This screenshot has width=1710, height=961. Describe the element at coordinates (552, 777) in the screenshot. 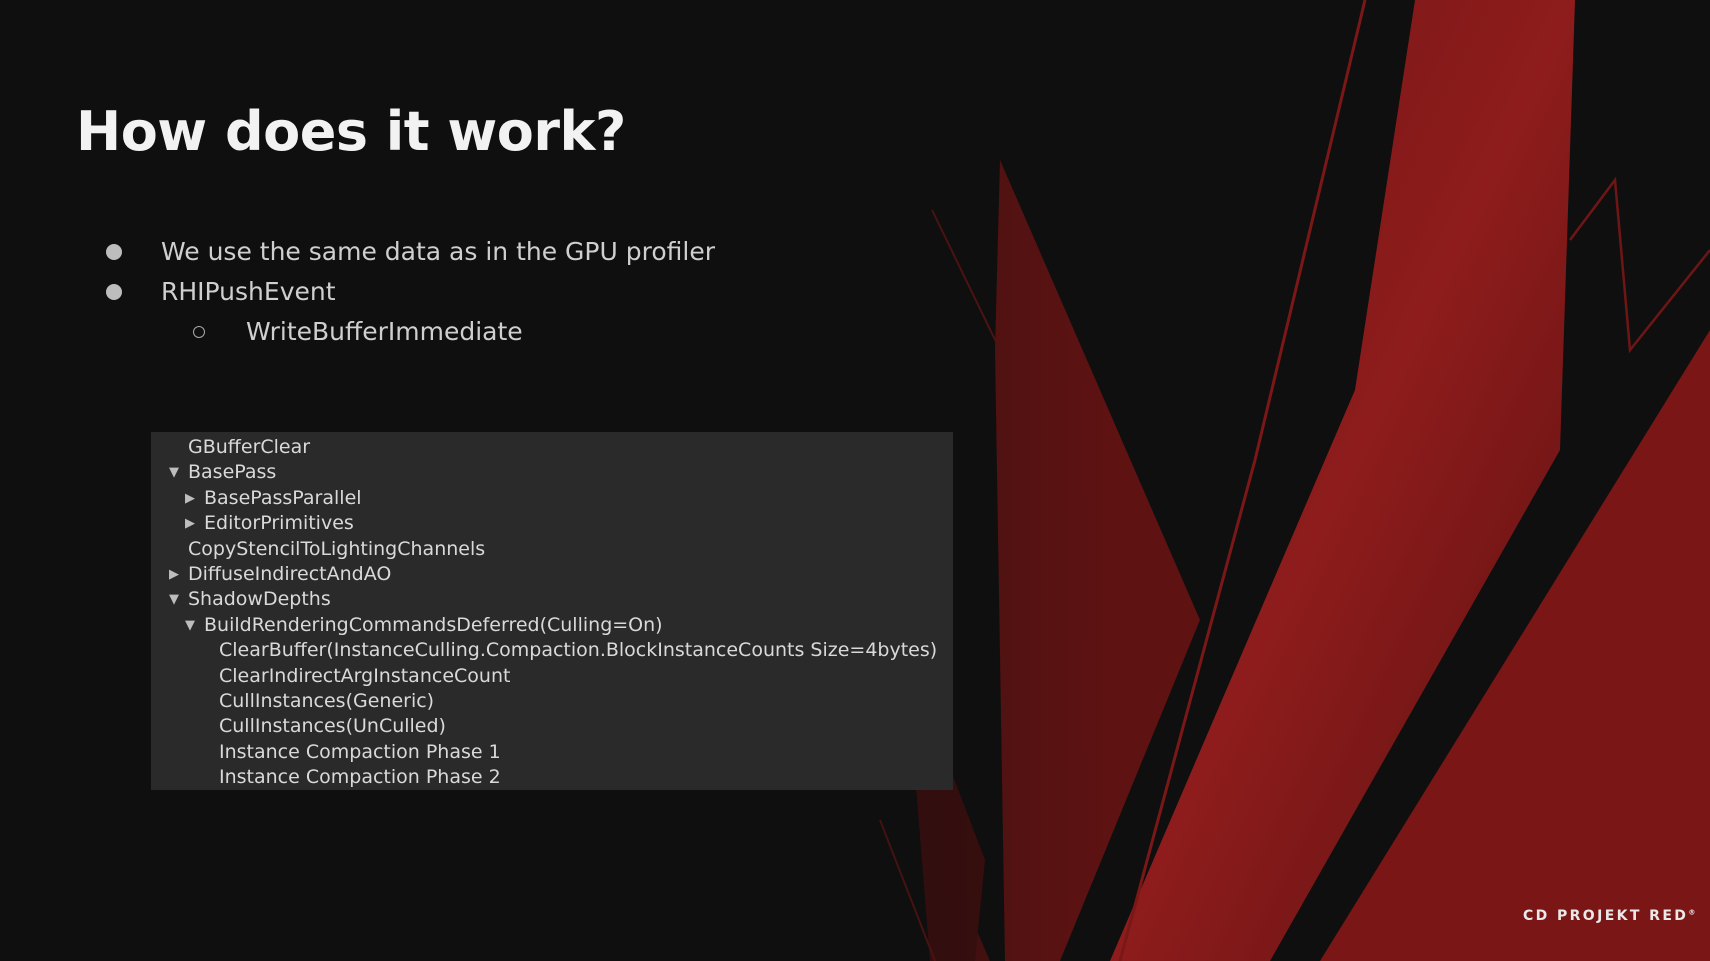

I see `tree-row: Instance Compaction Phase 2` at that location.